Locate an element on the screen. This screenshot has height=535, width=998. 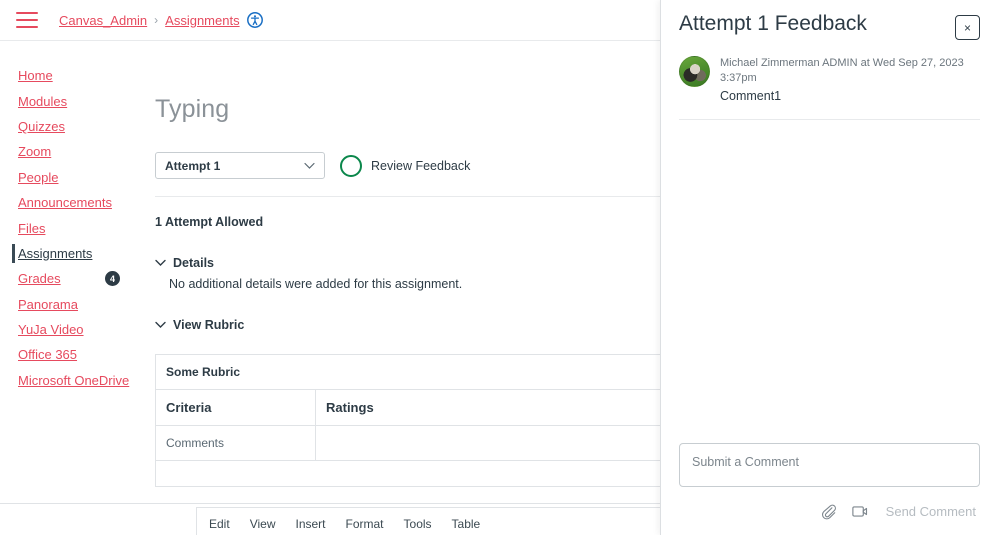
sidebar-item-label: Microsoft OneDrive is located at coordinates (74, 380).